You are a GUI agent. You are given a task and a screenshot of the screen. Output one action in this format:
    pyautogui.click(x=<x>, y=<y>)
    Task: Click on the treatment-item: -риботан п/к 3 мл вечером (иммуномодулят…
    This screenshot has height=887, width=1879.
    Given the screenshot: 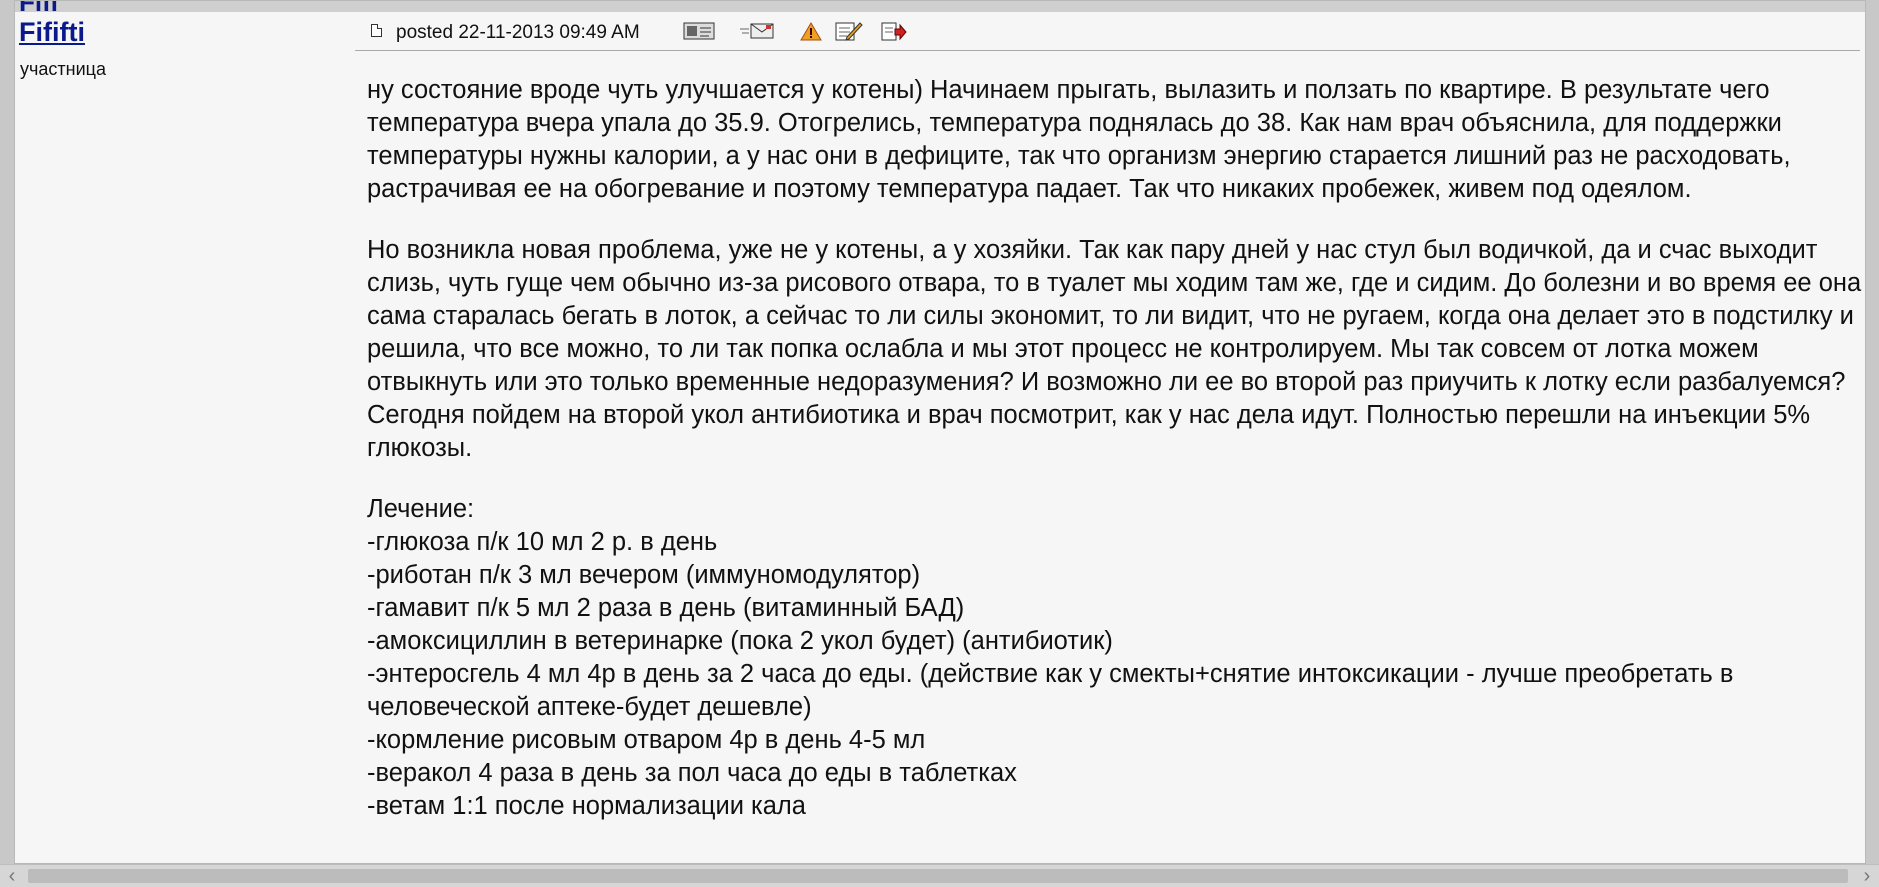 What is the action you would take?
    pyautogui.click(x=644, y=575)
    